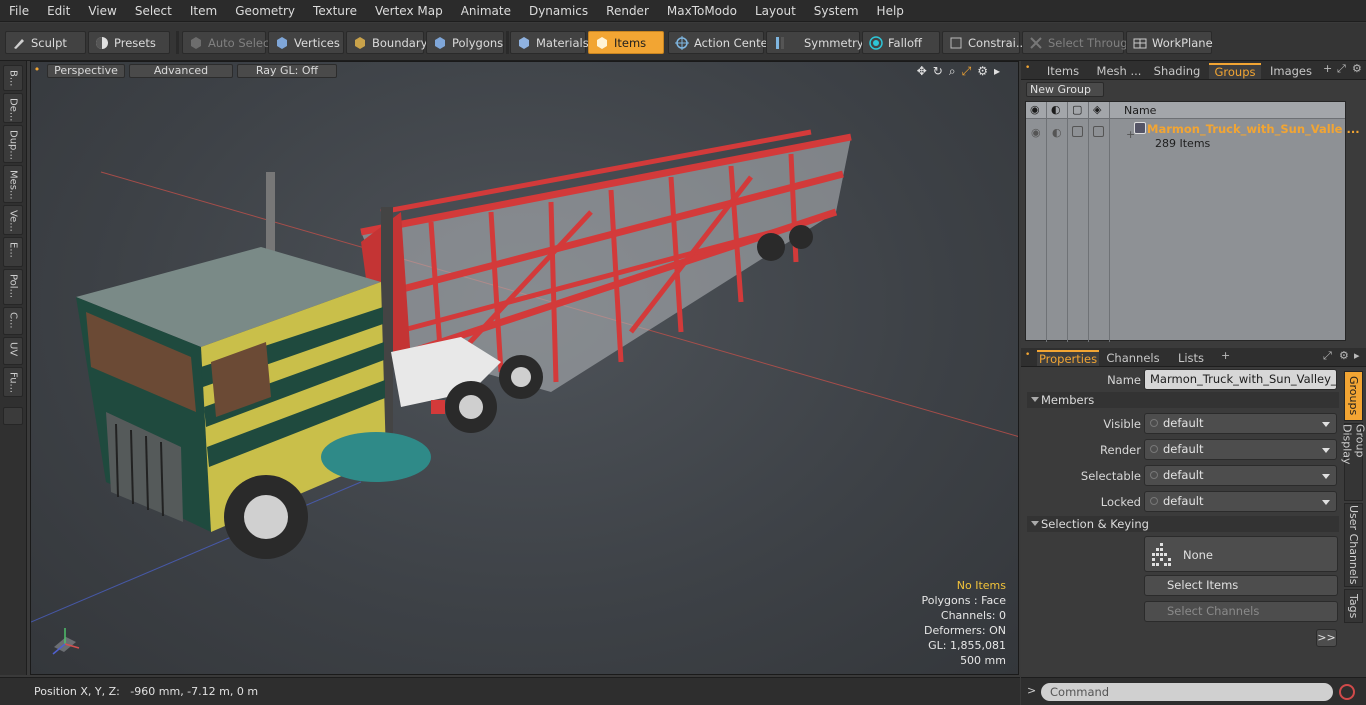 The width and height of the screenshot is (1366, 705). Describe the element at coordinates (1098, 131) in the screenshot. I see `lock-toggle-icon` at that location.